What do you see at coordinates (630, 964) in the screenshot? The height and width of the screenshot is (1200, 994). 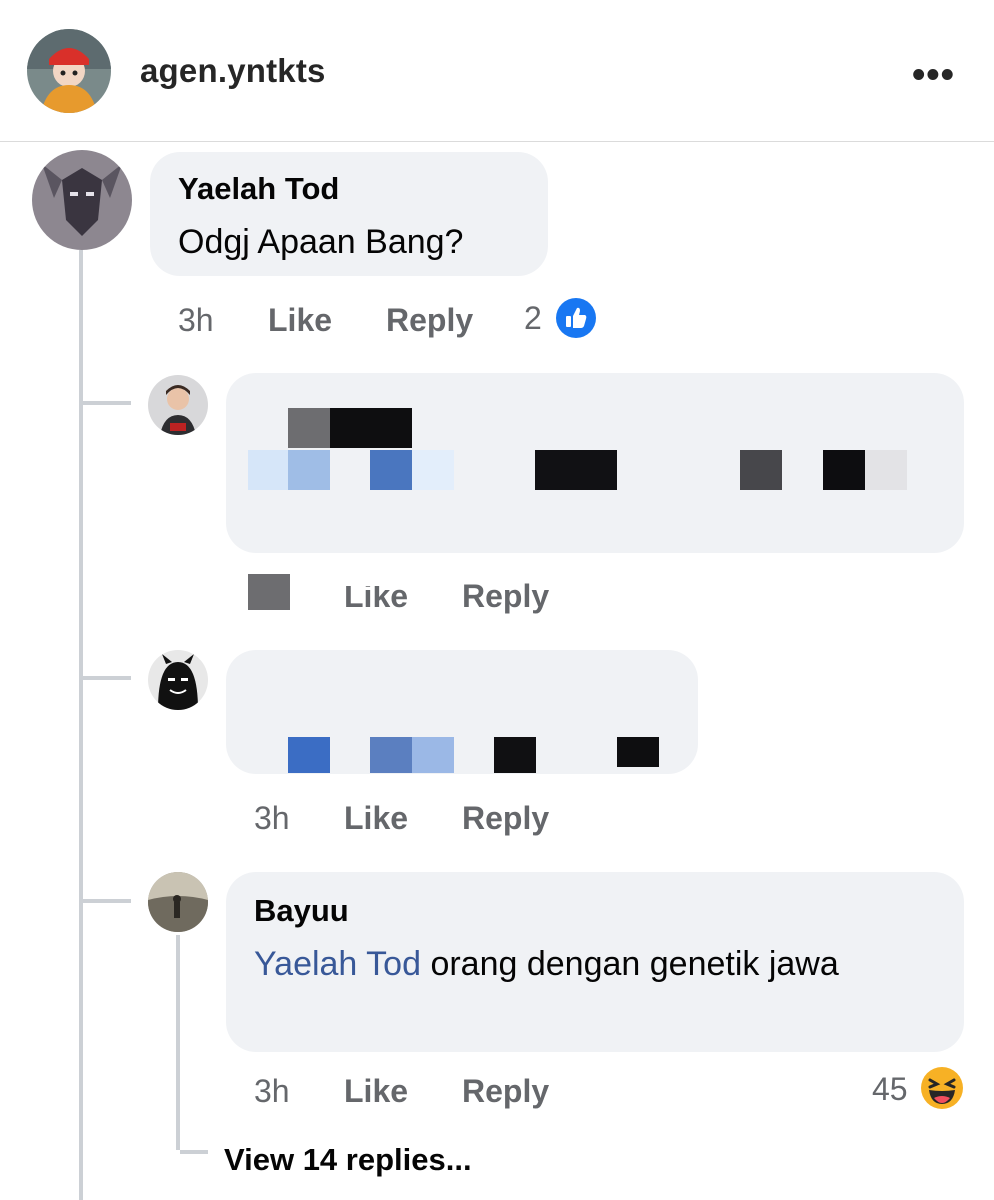 I see `comment-body: orang dengan genetik jawa` at bounding box center [630, 964].